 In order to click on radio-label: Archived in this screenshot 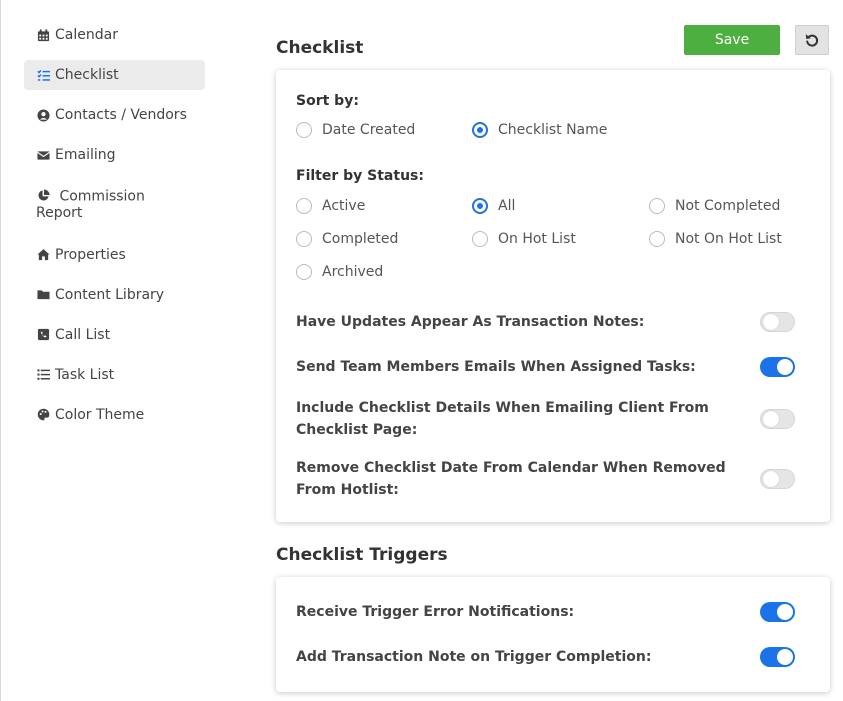, I will do `click(353, 272)`.